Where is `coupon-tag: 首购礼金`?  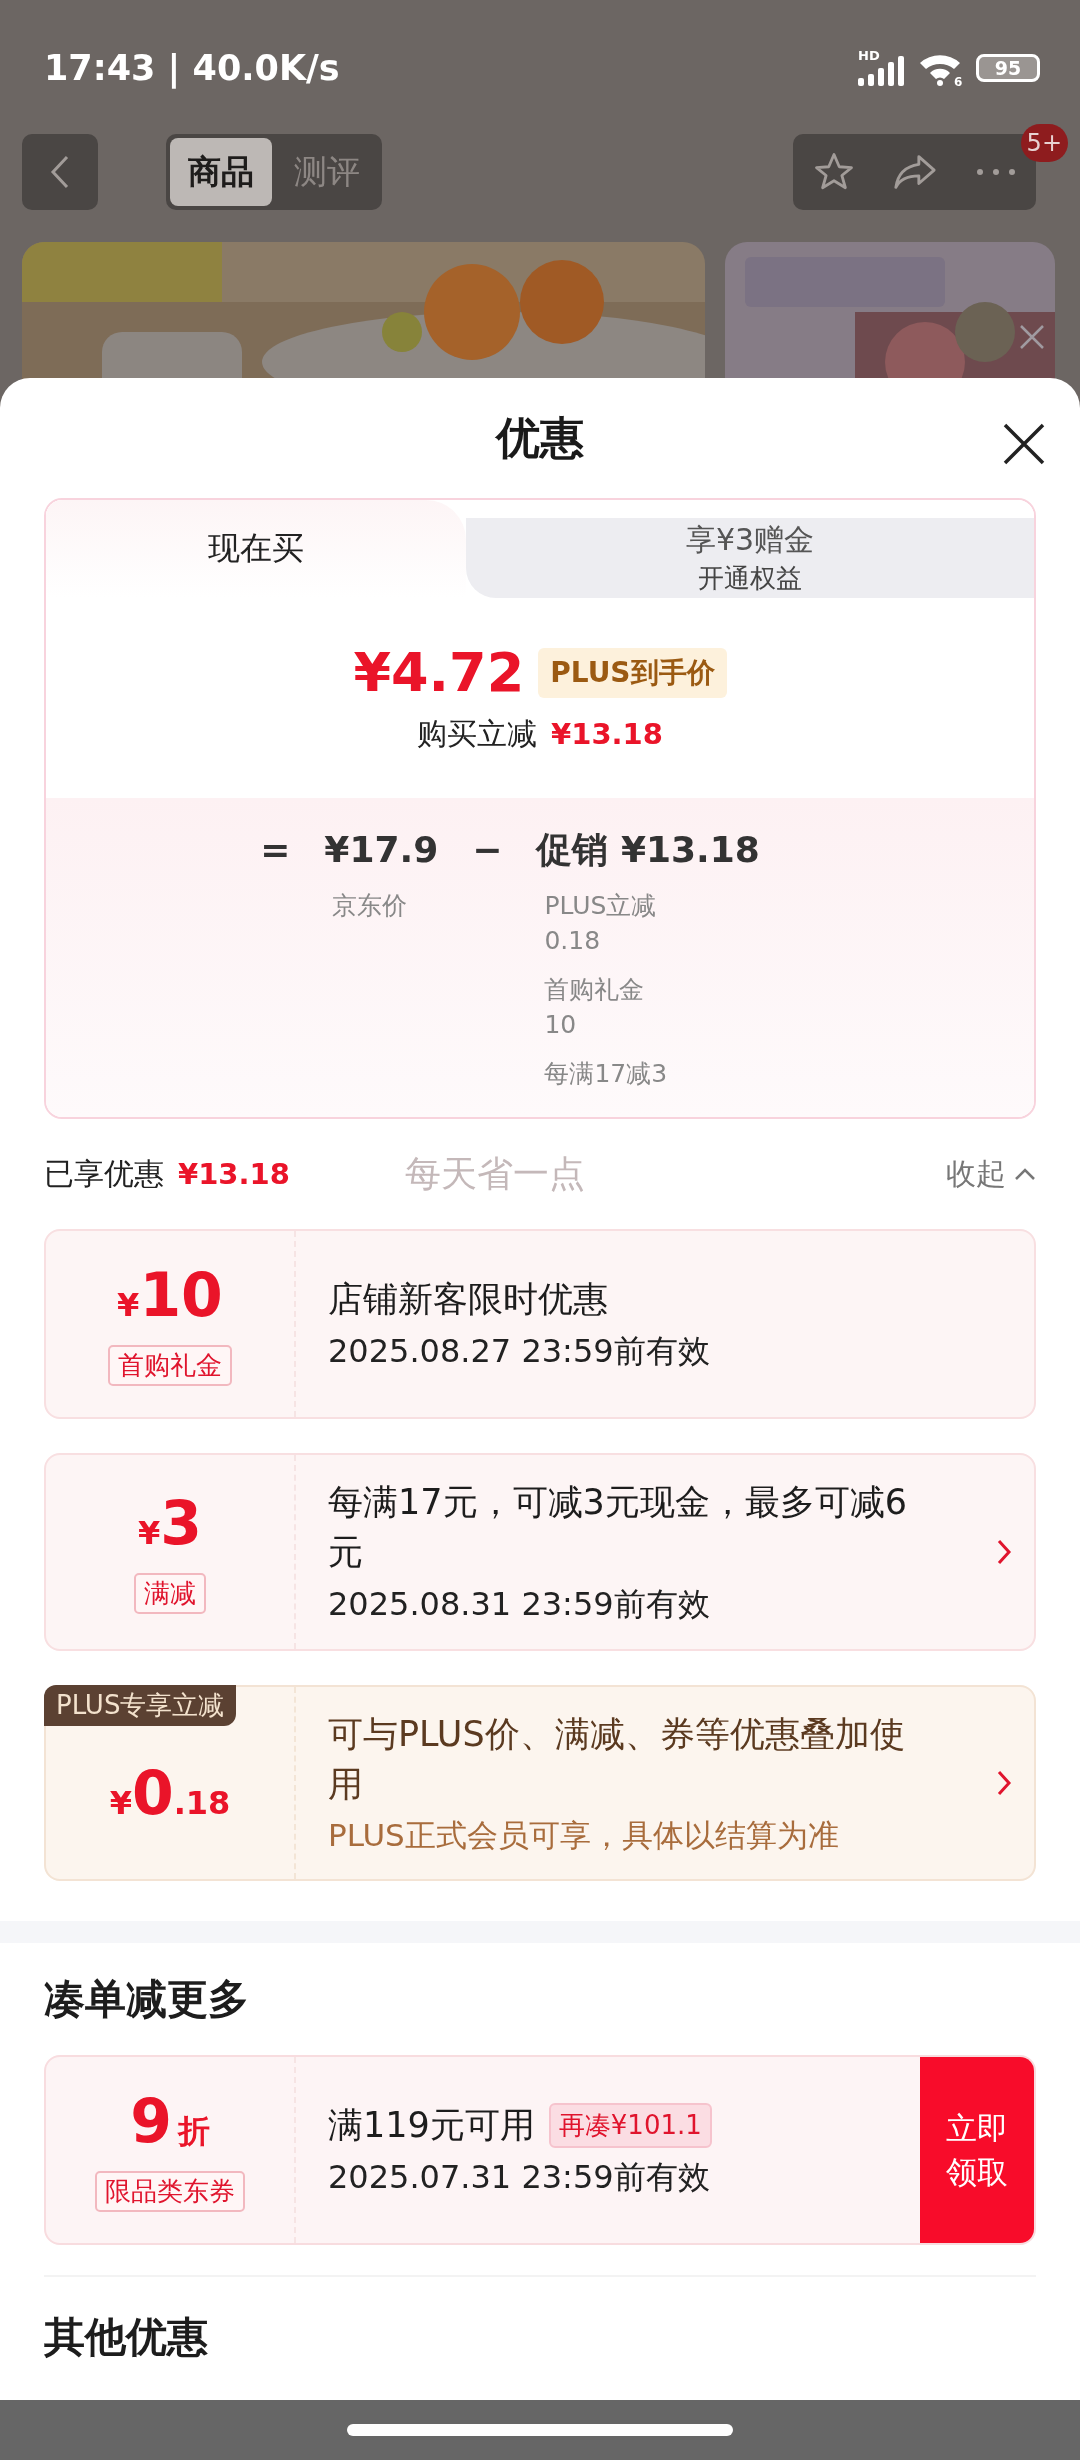 coupon-tag: 首购礼金 is located at coordinates (170, 1365).